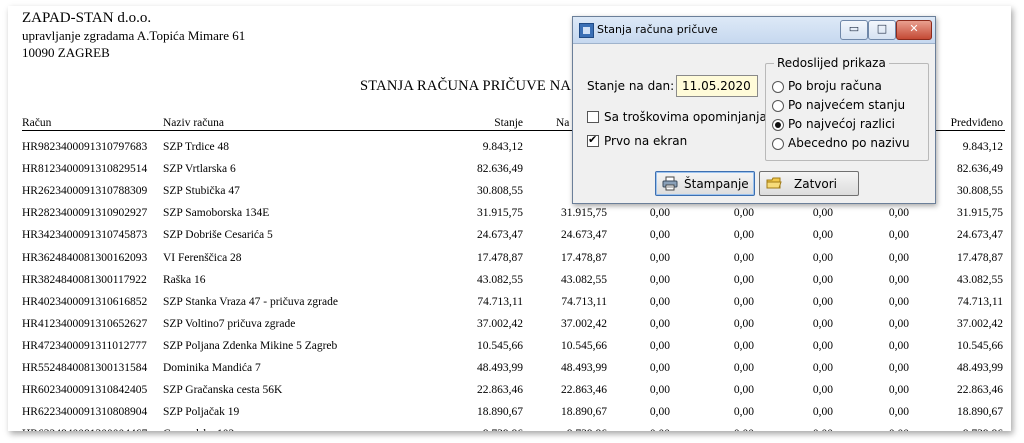 This screenshot has height=443, width=1024. Describe the element at coordinates (500, 279) in the screenshot. I see `balance-cell: 43.082,55` at that location.